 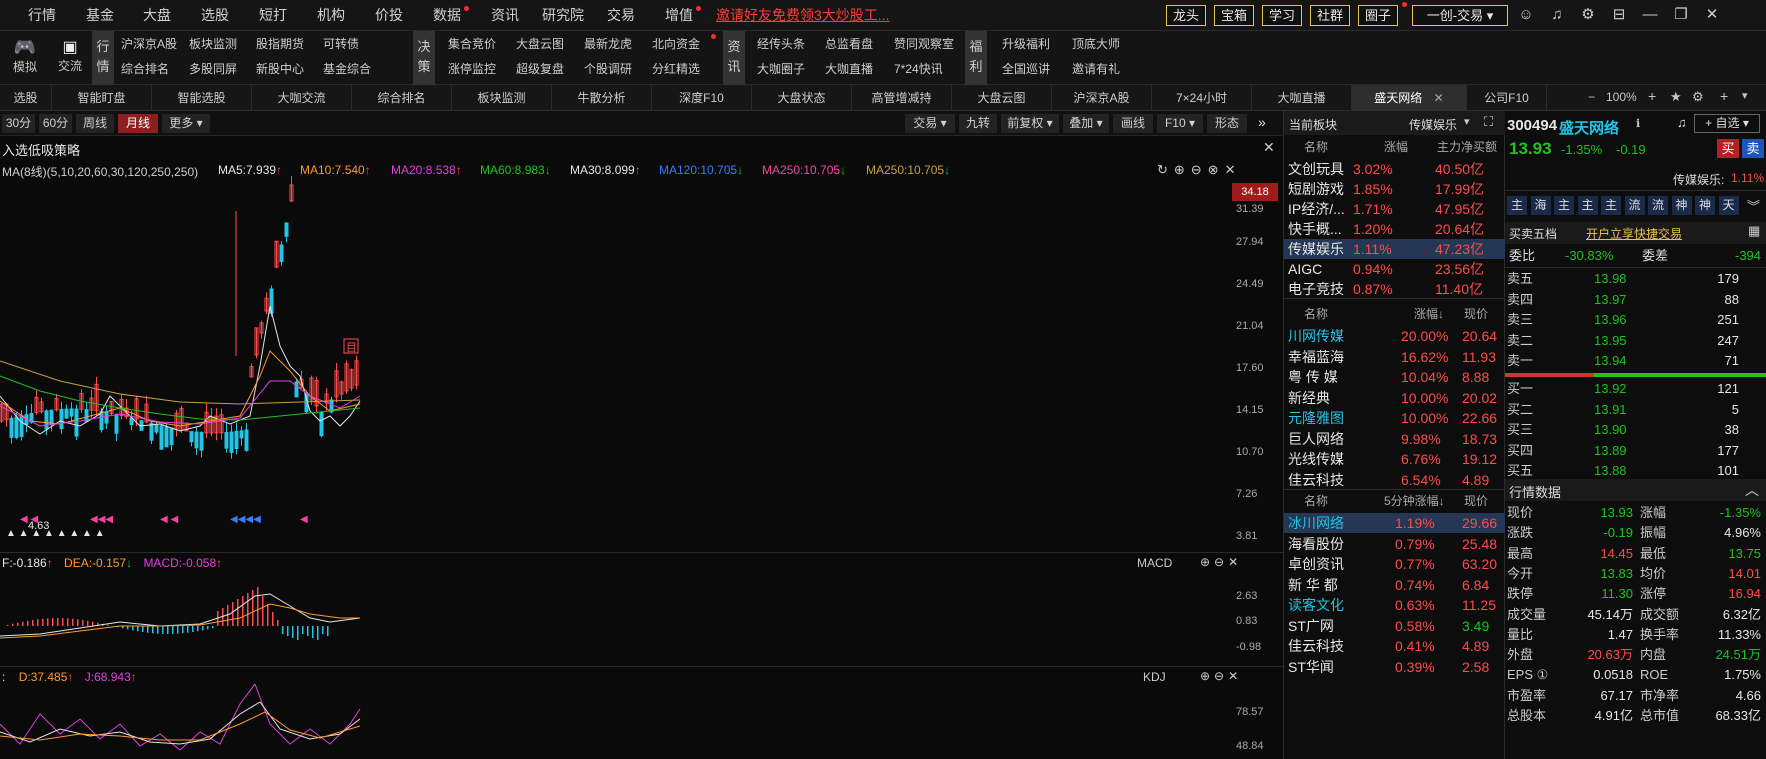 I want to click on draw-line-button: 画线, so click(x=1133, y=123).